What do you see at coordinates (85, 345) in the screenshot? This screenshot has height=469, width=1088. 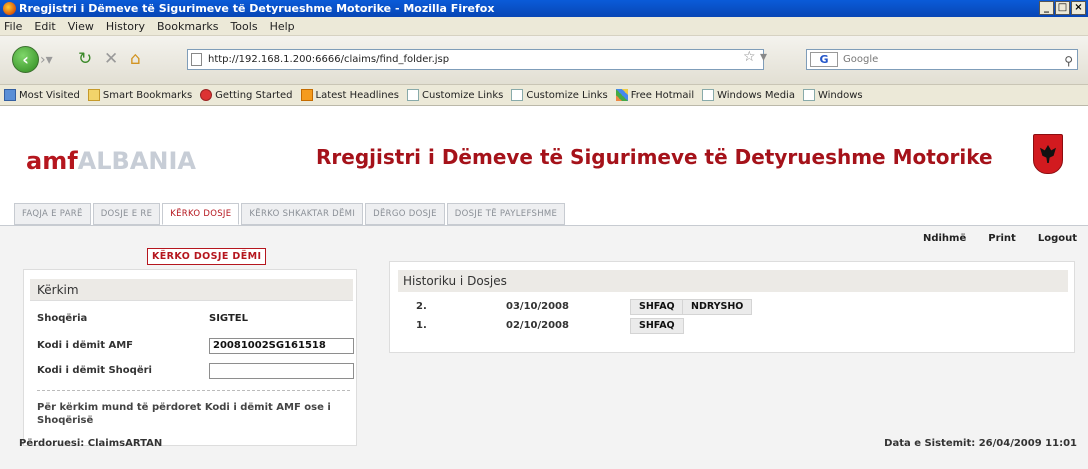 I see `amf-code-label: Kodi i dëmit AMF` at bounding box center [85, 345].